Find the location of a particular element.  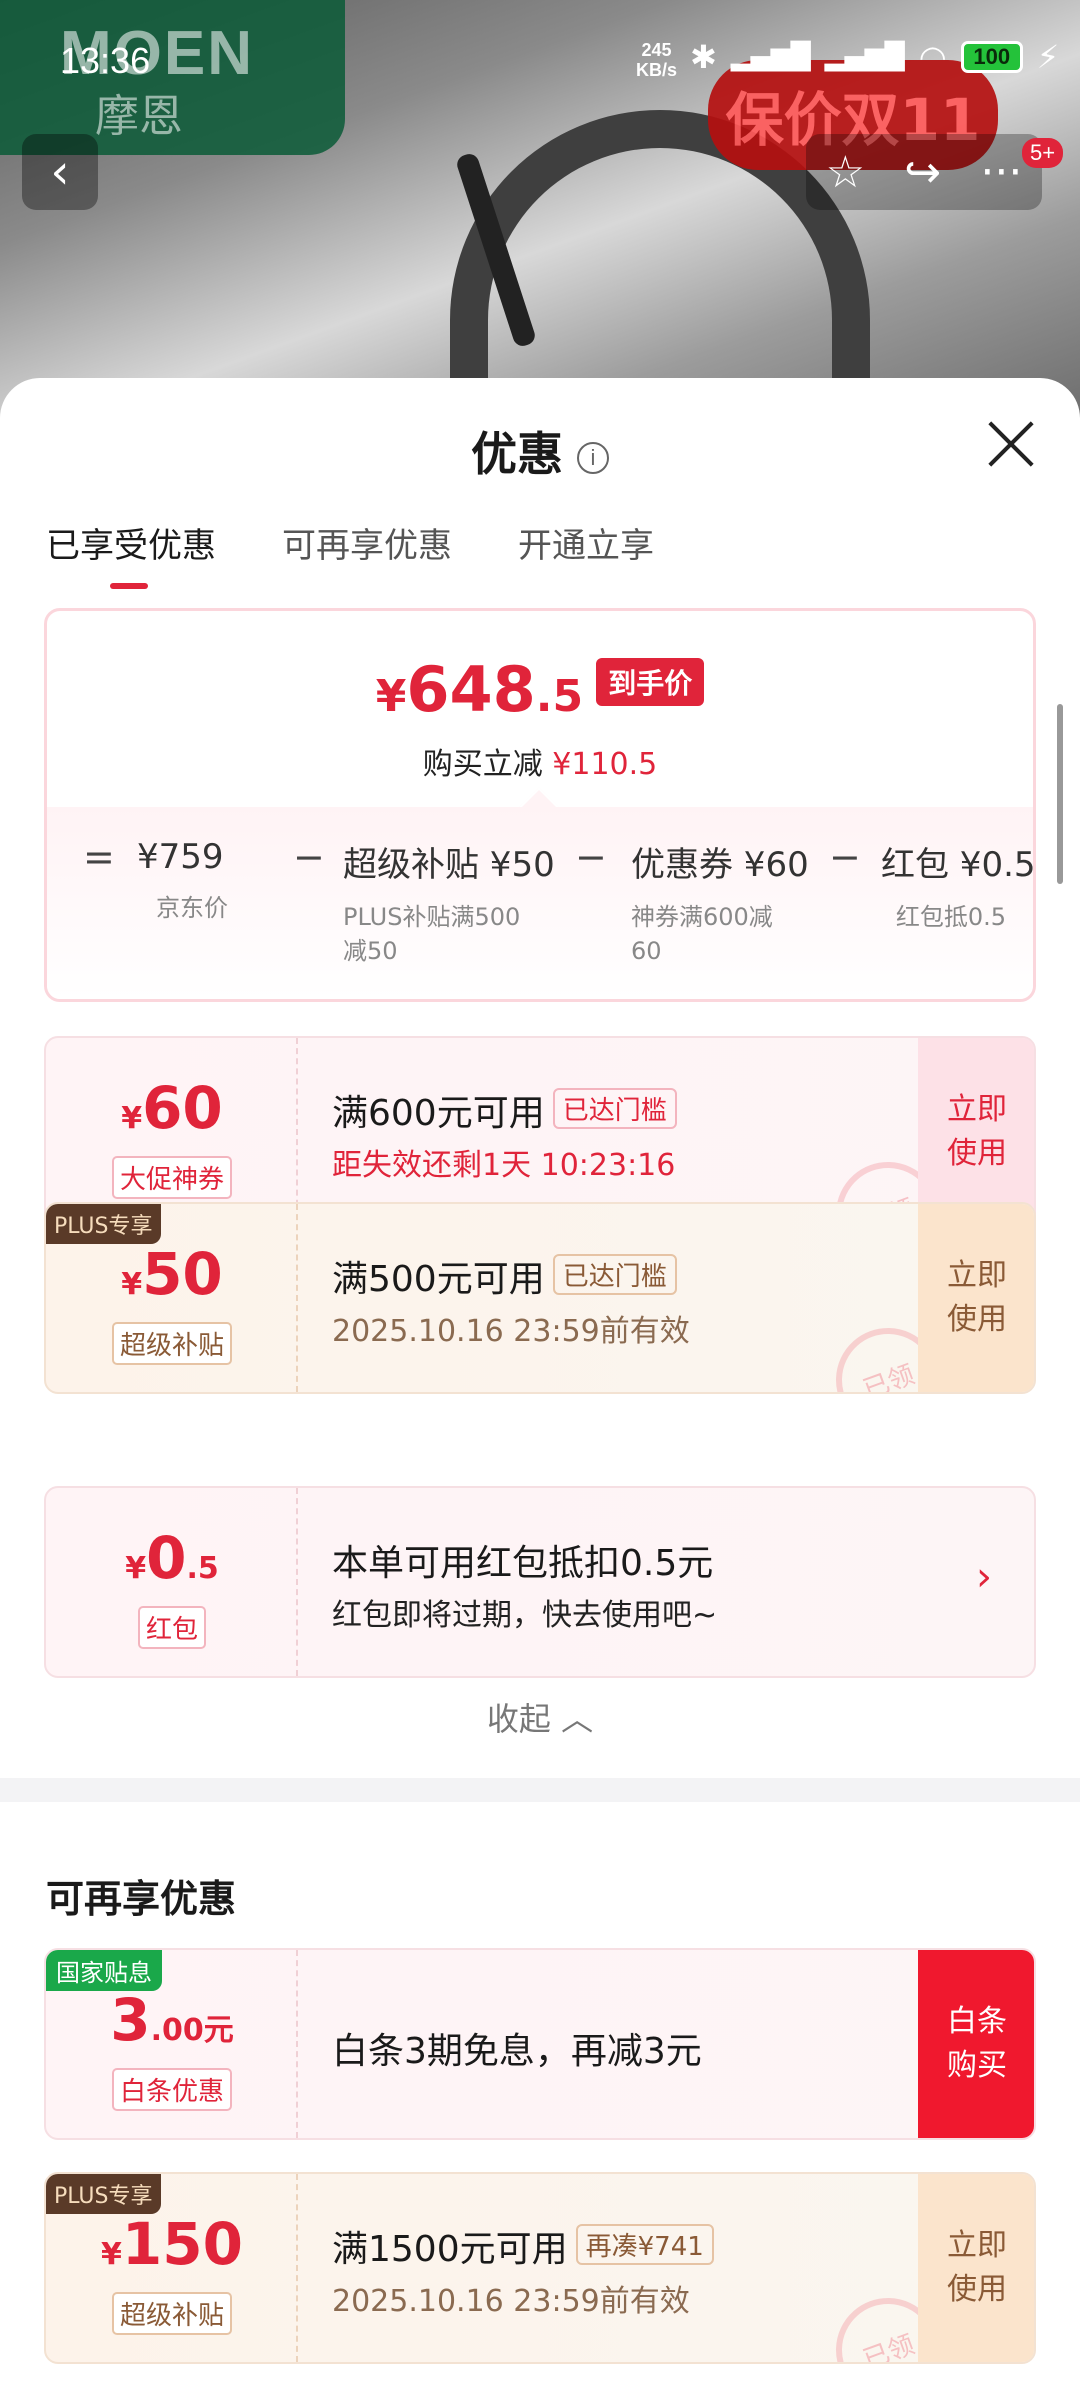

bluetooth-icon: ✱ is located at coordinates (703, 57).